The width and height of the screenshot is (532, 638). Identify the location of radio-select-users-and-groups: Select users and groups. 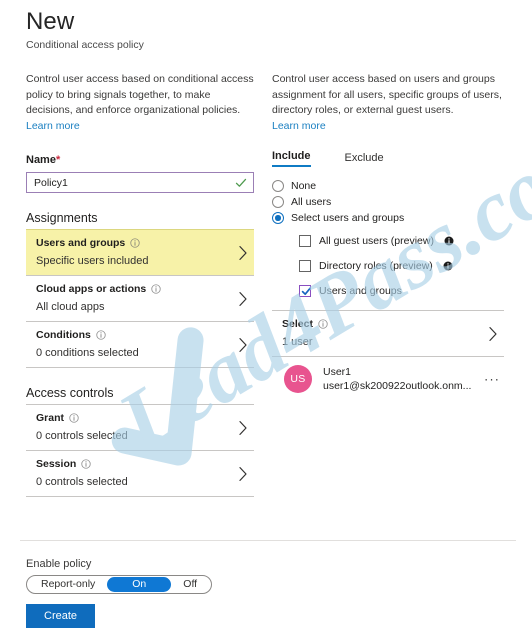
(388, 218).